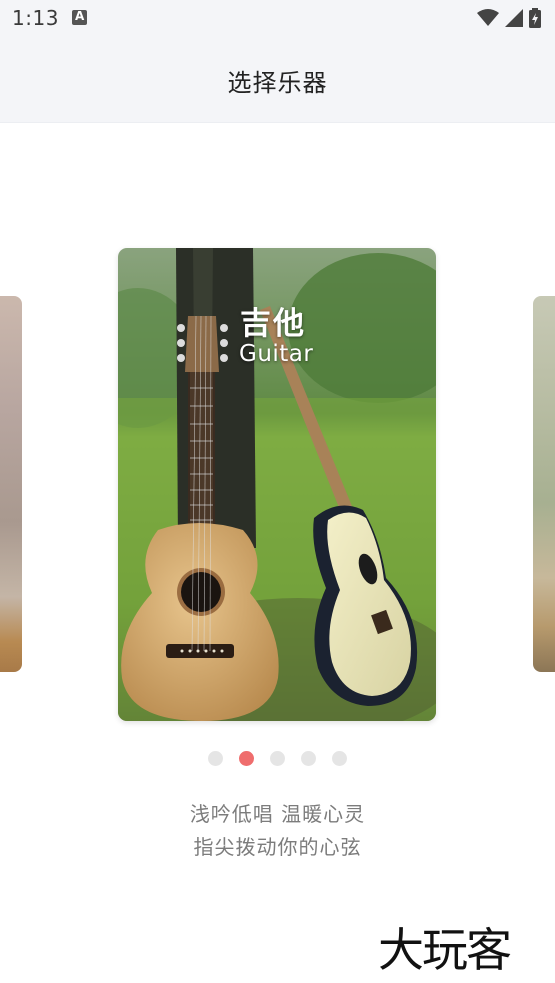 The width and height of the screenshot is (555, 983). Describe the element at coordinates (246, 758) in the screenshot. I see `page-dot-2-active` at that location.